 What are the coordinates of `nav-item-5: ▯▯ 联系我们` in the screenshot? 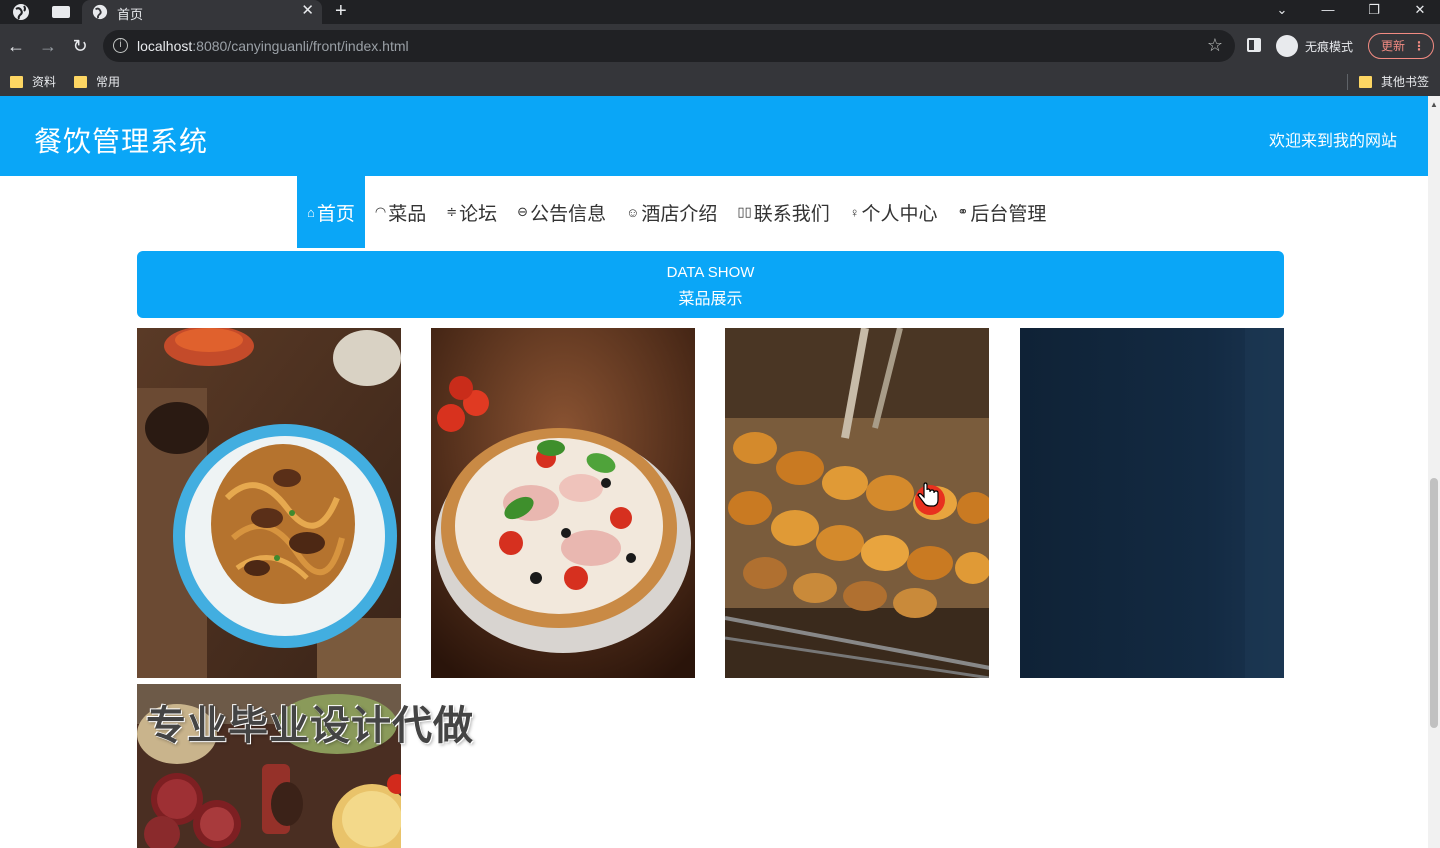 It's located at (783, 212).